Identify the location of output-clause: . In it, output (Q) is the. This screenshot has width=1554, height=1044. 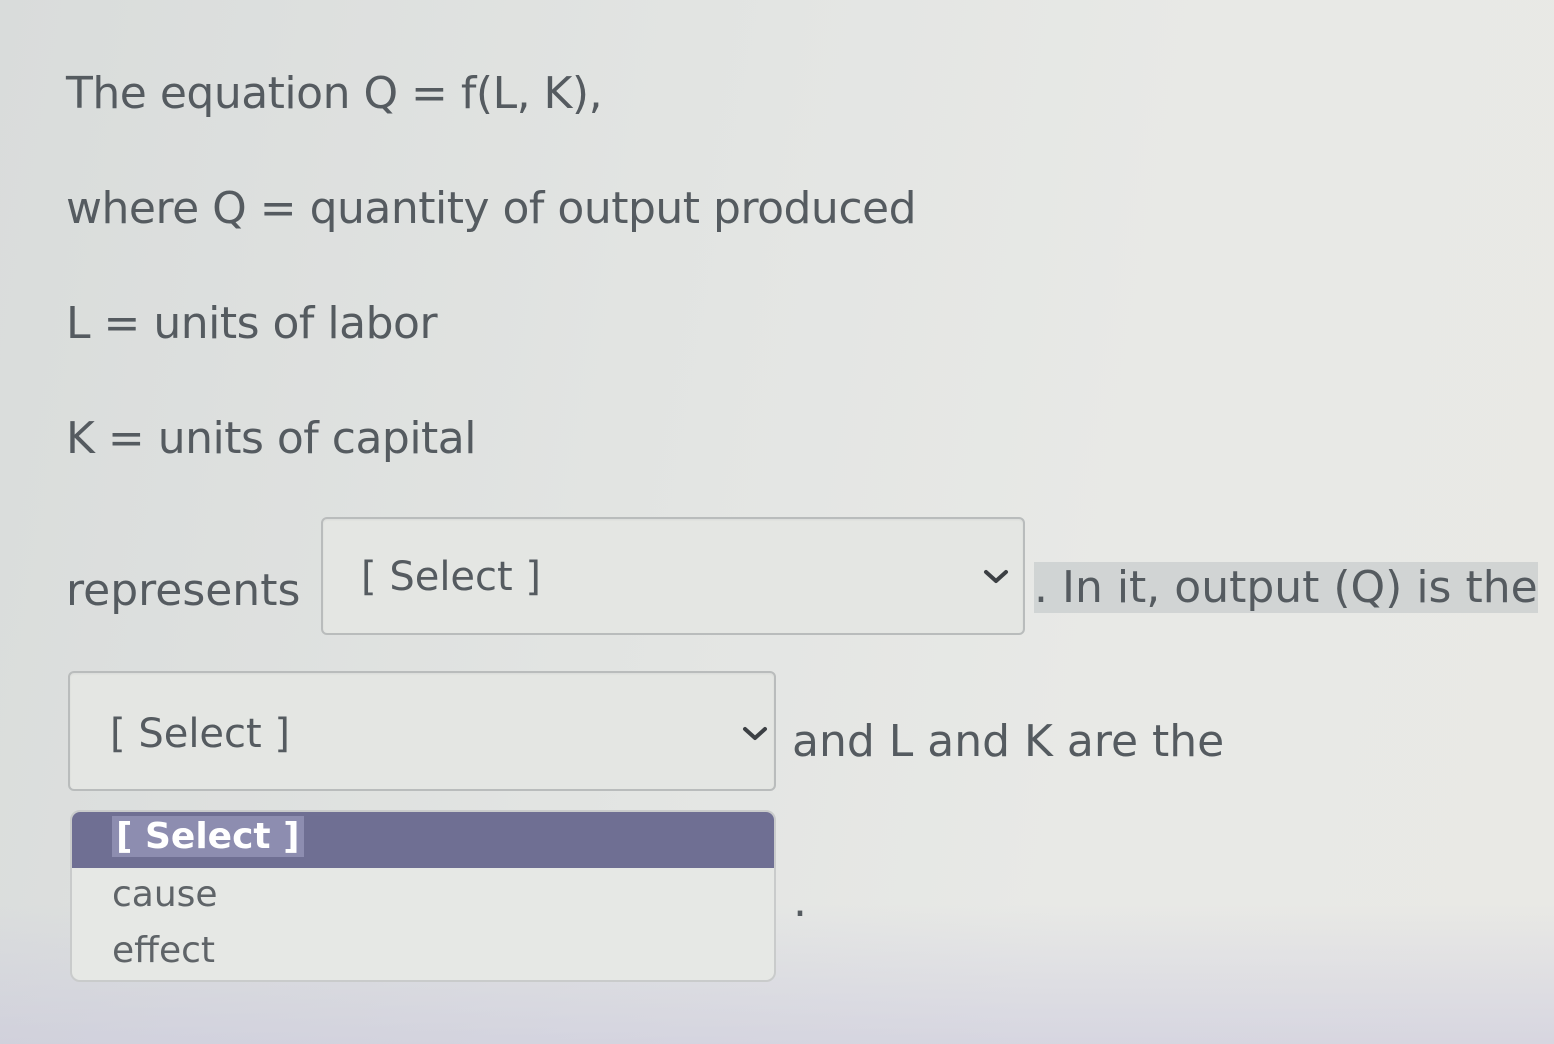
(1286, 588).